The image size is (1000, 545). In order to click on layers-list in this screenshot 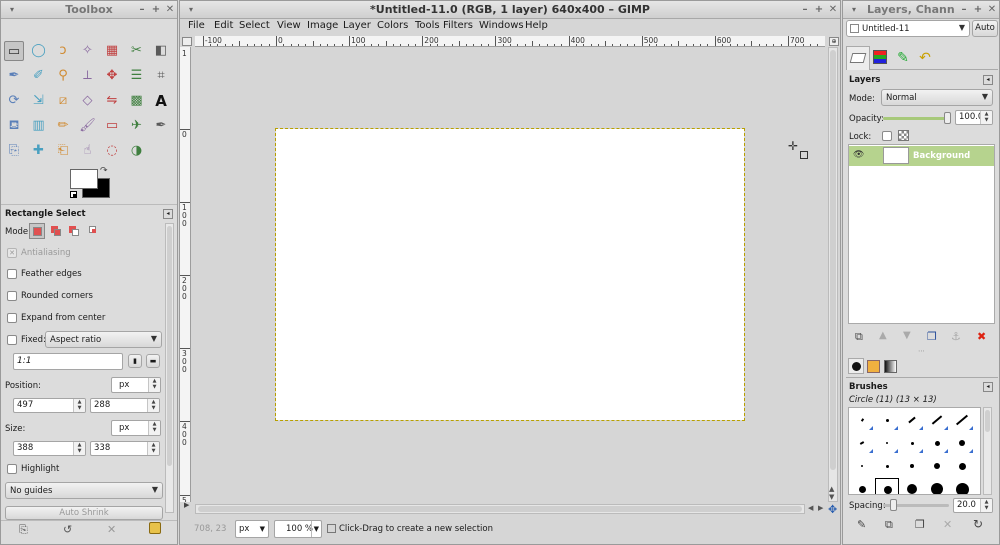, I will do `click(921, 234)`.